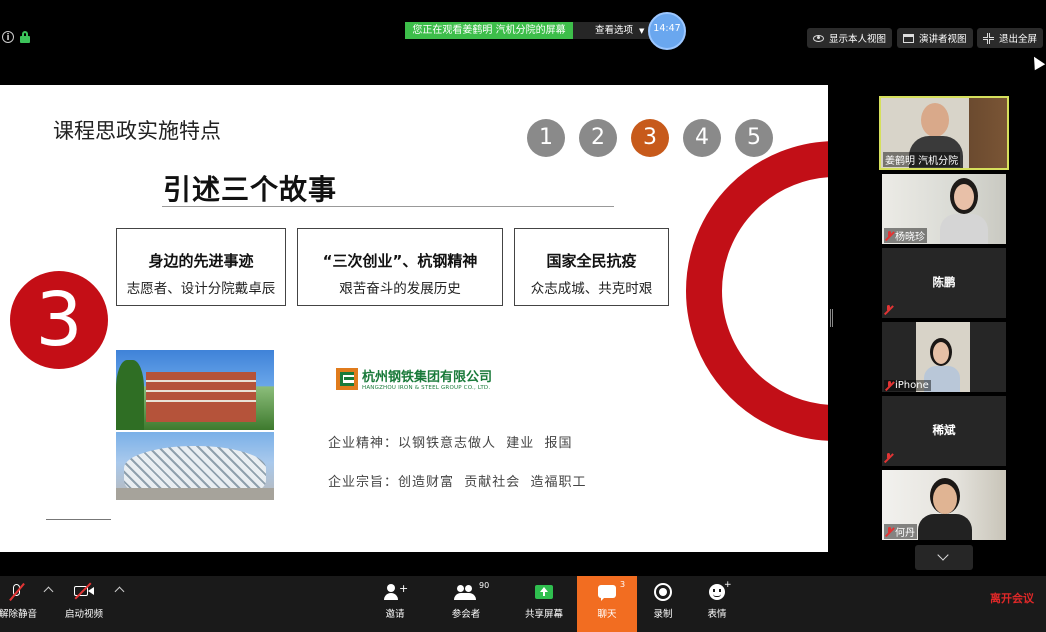 This screenshot has width=1046, height=632. What do you see at coordinates (858, 39) in the screenshot?
I see `show-my-view-label: 显示本人视图` at bounding box center [858, 39].